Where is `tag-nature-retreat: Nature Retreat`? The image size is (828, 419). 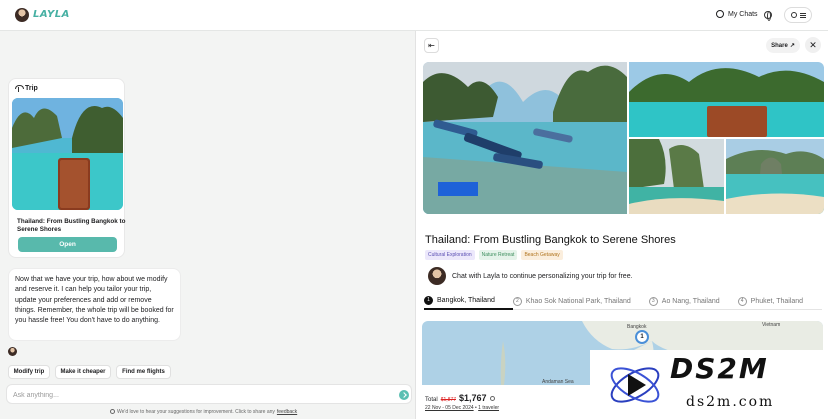 tag-nature-retreat: Nature Retreat is located at coordinates (498, 255).